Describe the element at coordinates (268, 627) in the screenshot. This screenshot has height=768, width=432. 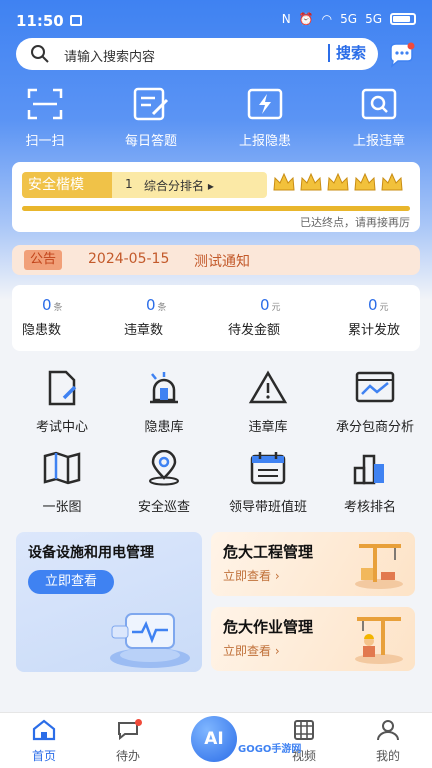
I see `major-work-title: 危大作业管理` at that location.